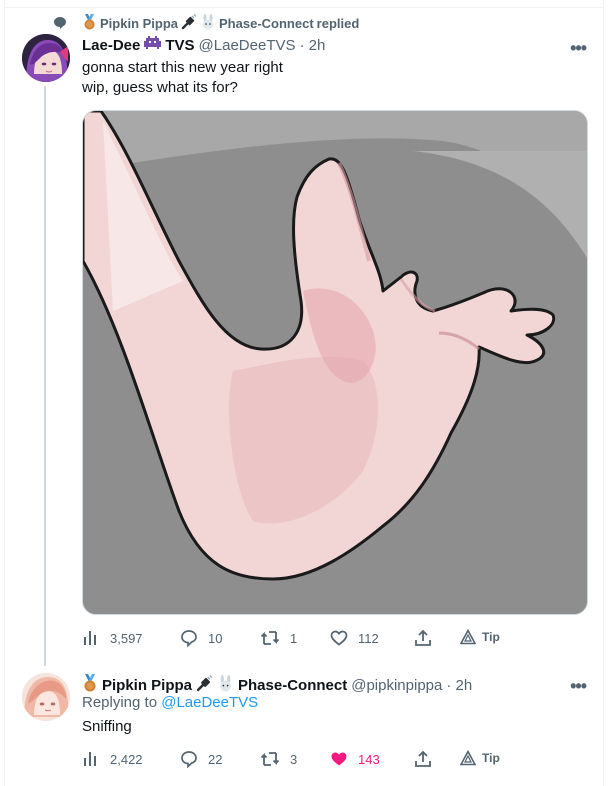  I want to click on display-name-suffix: TVS, so click(179, 45).